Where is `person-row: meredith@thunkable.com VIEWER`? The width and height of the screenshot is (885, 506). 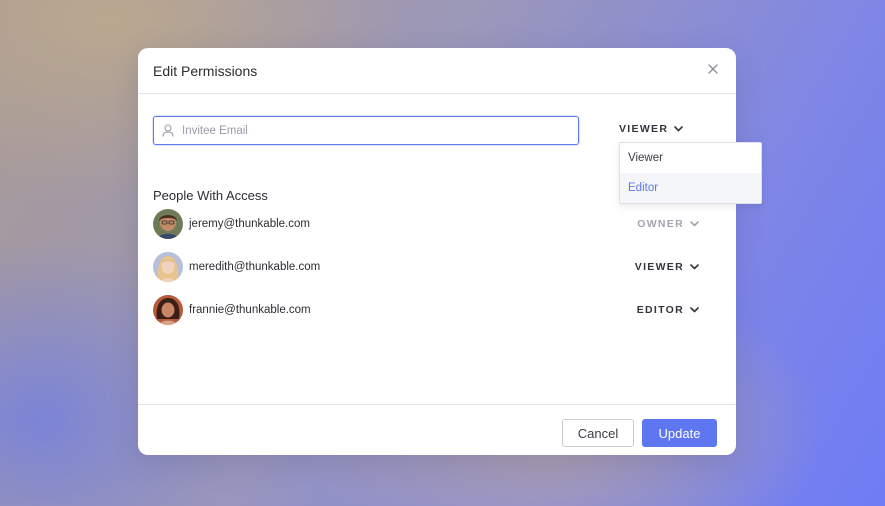
person-row: meredith@thunkable.com VIEWER is located at coordinates (433, 267).